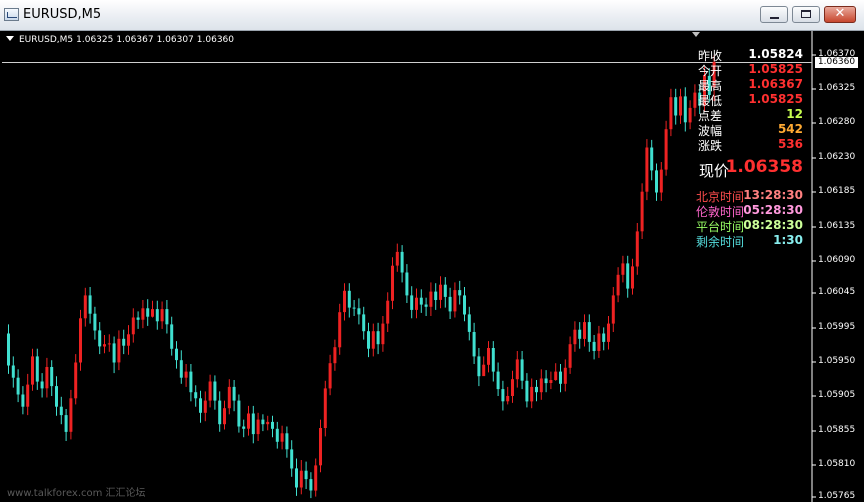  I want to click on close-button: ✕, so click(840, 14).